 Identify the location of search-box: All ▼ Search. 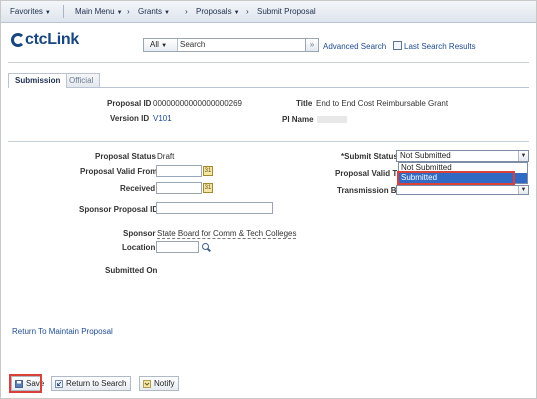
(230, 45).